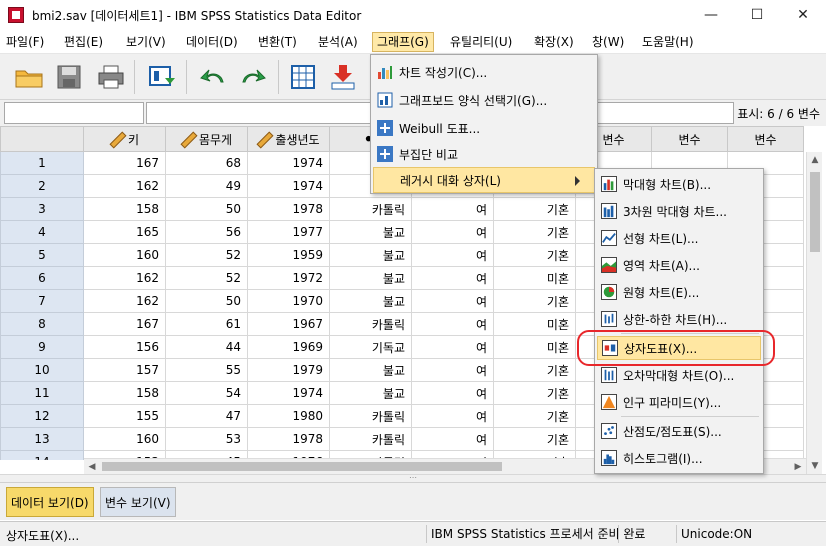 The image size is (826, 546). Describe the element at coordinates (288, 347) in the screenshot. I see `cell-birthyear: 1969` at that location.